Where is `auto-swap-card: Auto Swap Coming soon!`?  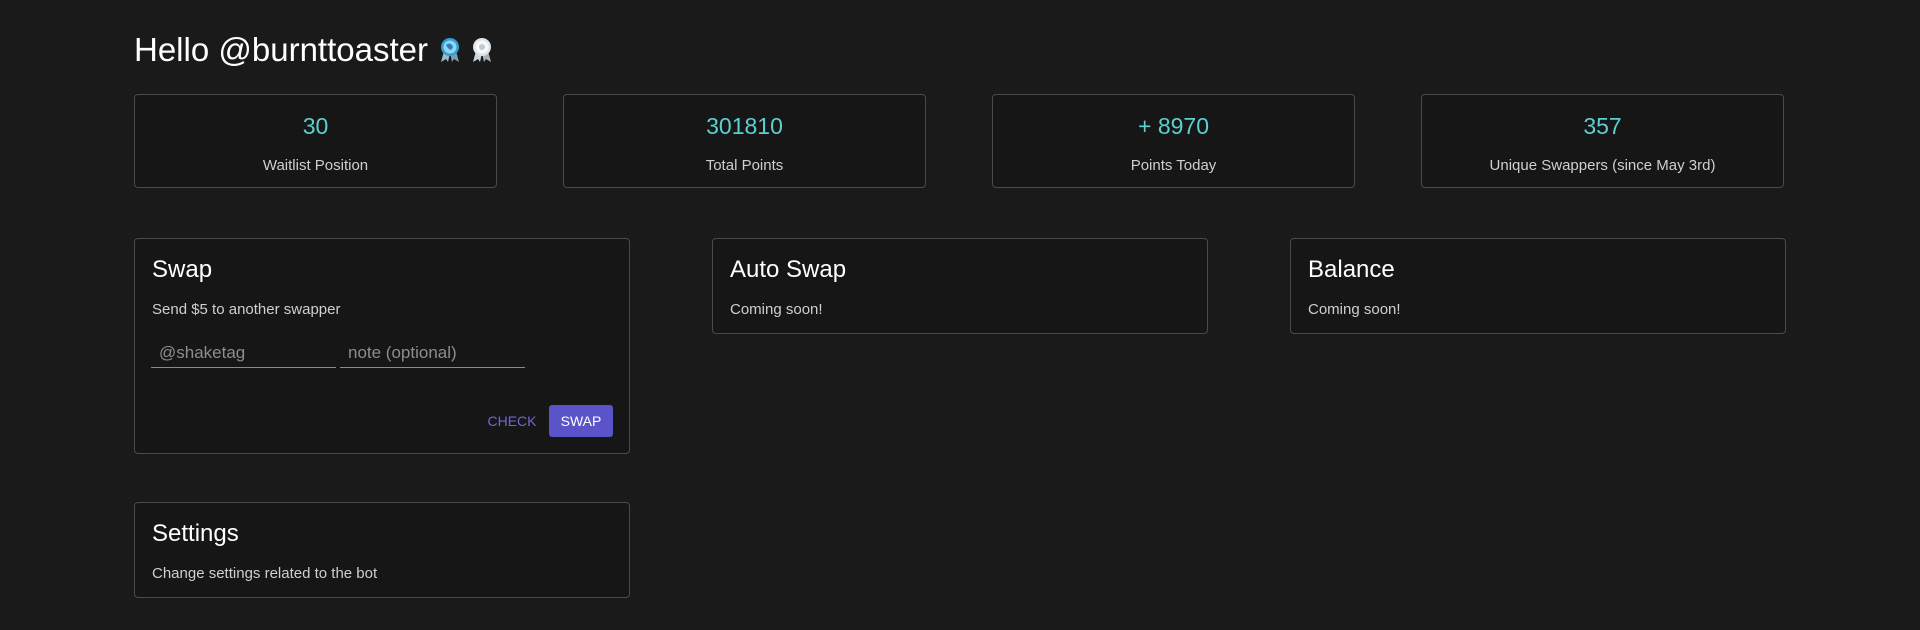
auto-swap-card: Auto Swap Coming soon! is located at coordinates (960, 286).